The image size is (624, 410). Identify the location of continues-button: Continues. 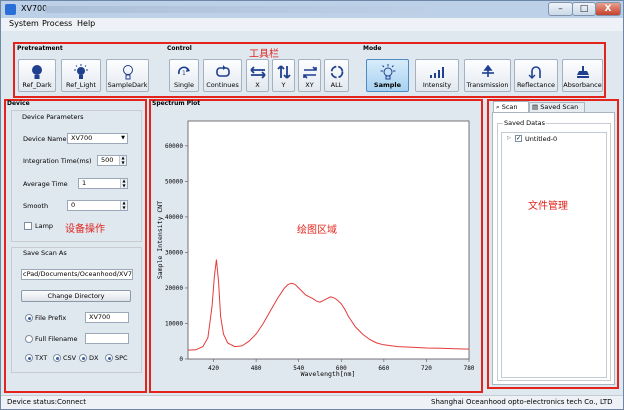
(222, 75).